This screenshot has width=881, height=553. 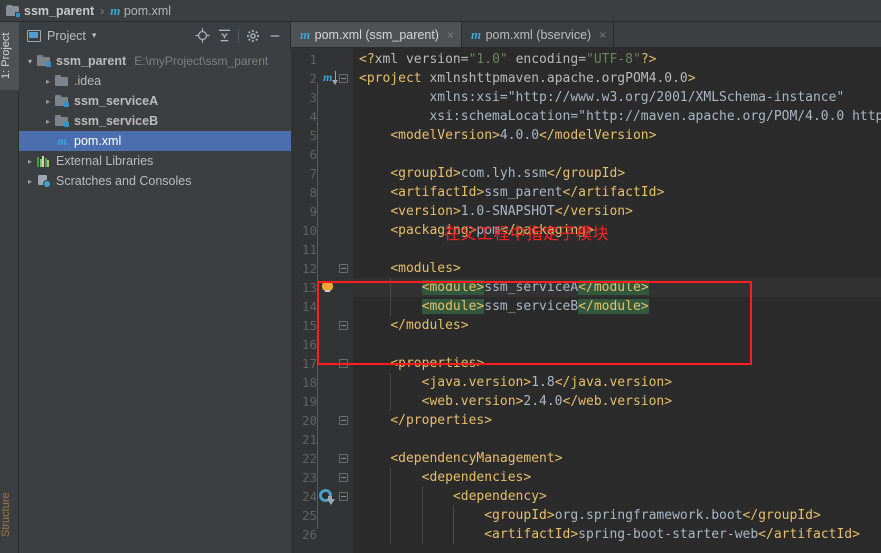 What do you see at coordinates (9, 515) in the screenshot?
I see `tool-window-tab-structure: Structure` at bounding box center [9, 515].